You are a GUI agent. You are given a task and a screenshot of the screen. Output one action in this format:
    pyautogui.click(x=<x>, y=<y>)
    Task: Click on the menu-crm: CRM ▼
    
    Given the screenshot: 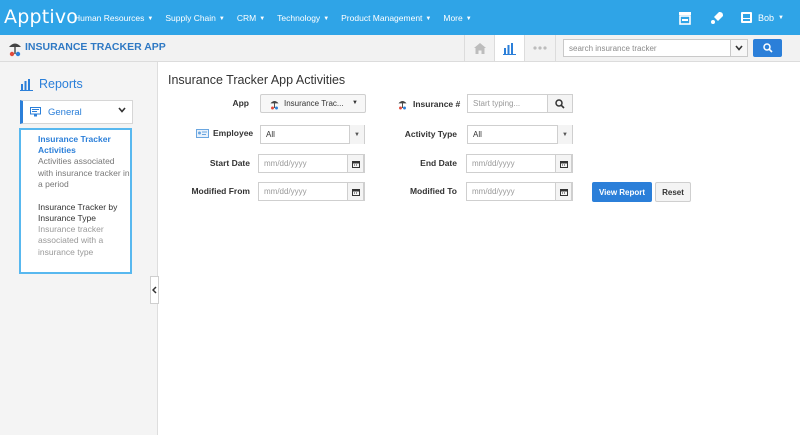 What is the action you would take?
    pyautogui.click(x=251, y=18)
    